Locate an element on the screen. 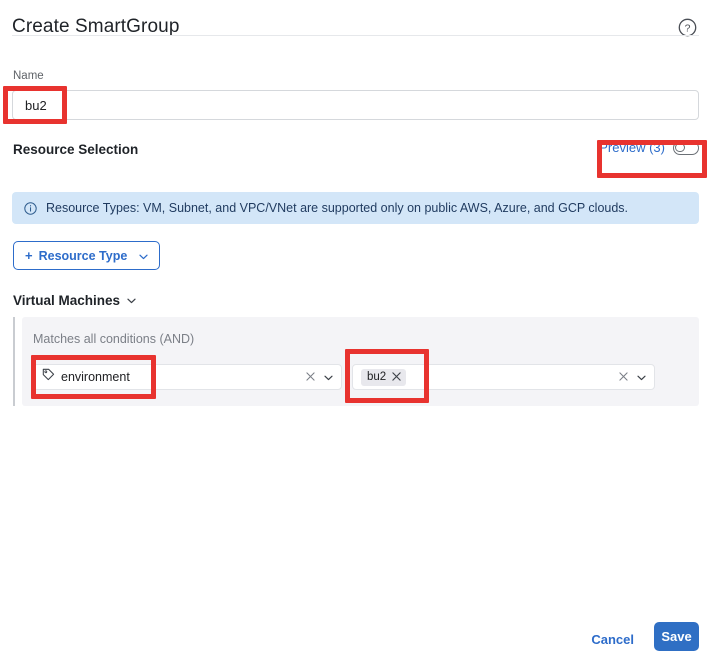  condition-key-actions is located at coordinates (320, 377).